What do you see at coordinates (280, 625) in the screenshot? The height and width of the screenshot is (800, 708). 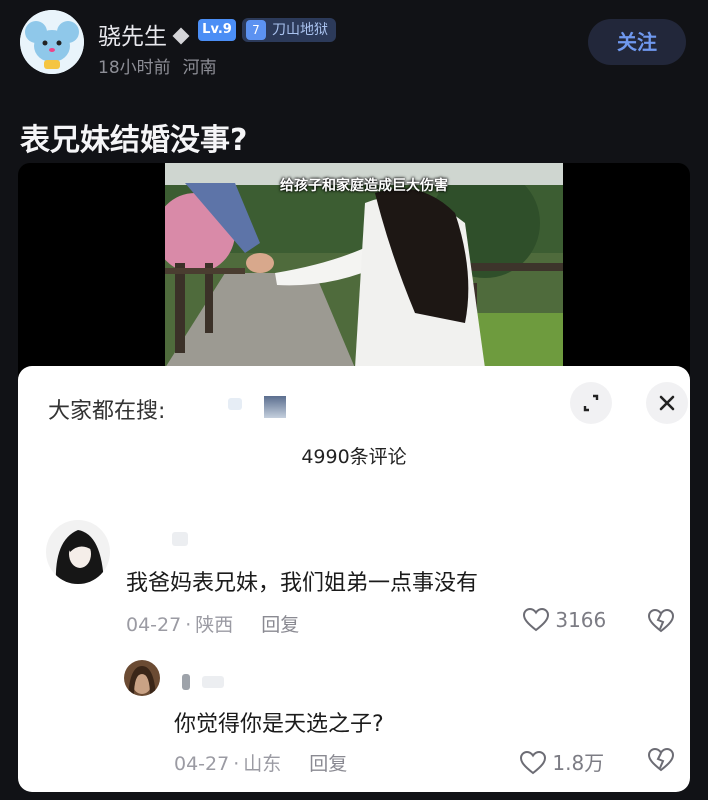 I see `reply-button: 回复` at bounding box center [280, 625].